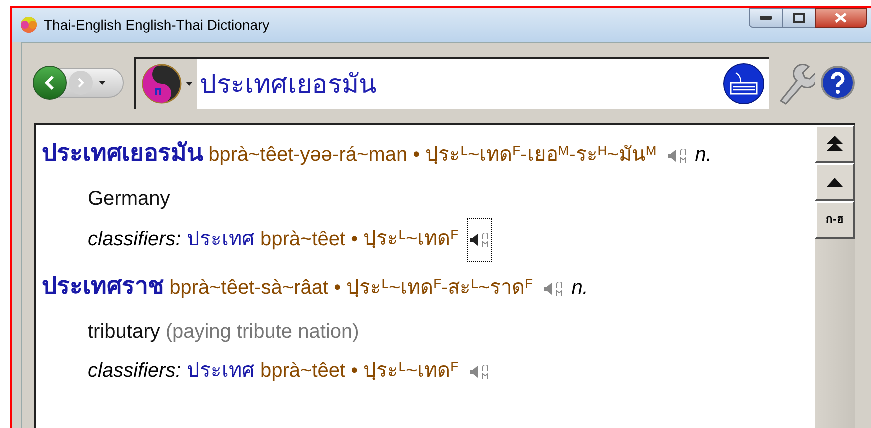  What do you see at coordinates (838, 83) in the screenshot?
I see `help-icon` at bounding box center [838, 83].